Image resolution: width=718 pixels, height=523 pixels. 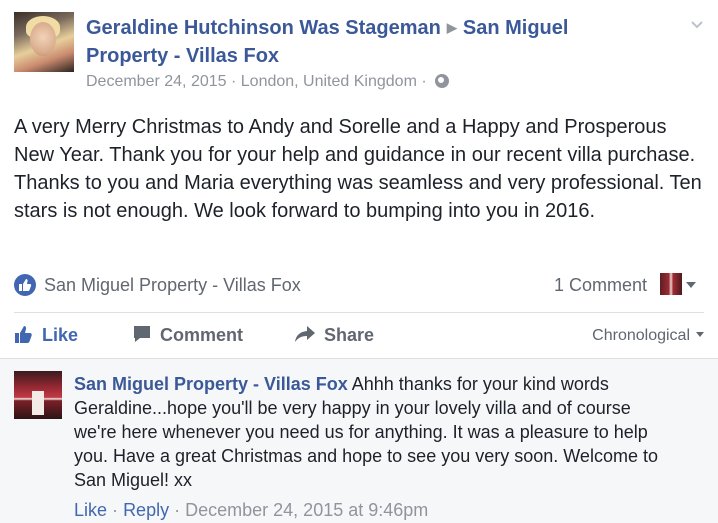 I want to click on post-date-link: December 24, 2015, so click(x=156, y=81).